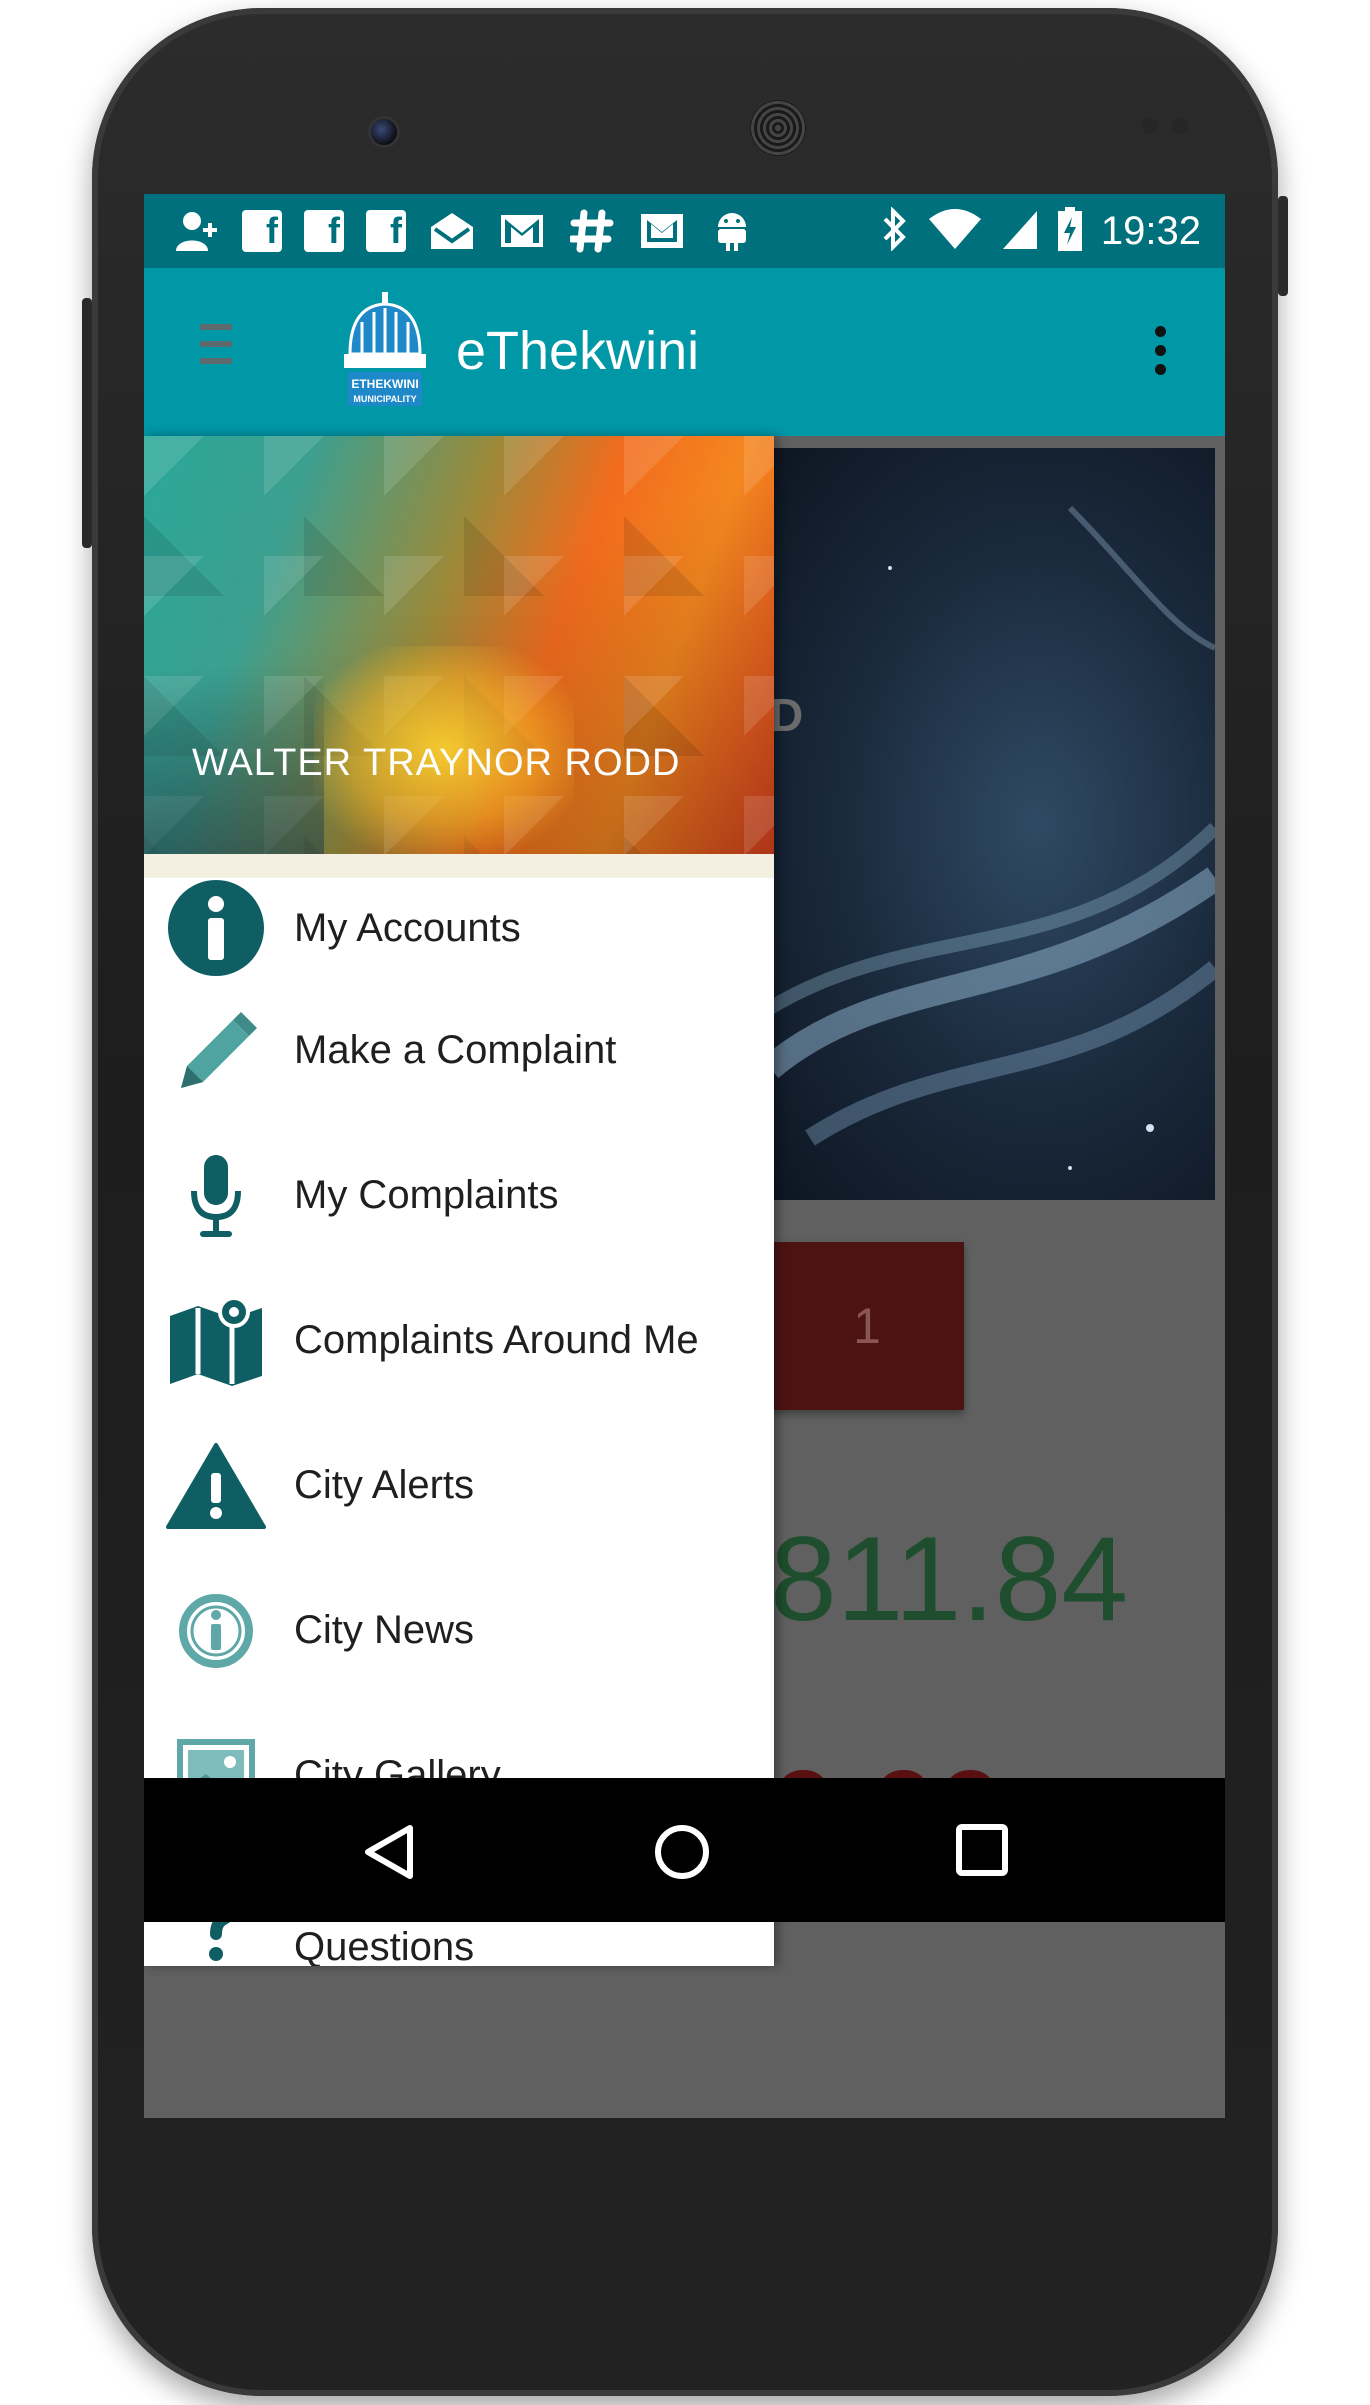 The height and width of the screenshot is (2405, 1370). I want to click on menu-item-city-news: City News, so click(459, 1630).